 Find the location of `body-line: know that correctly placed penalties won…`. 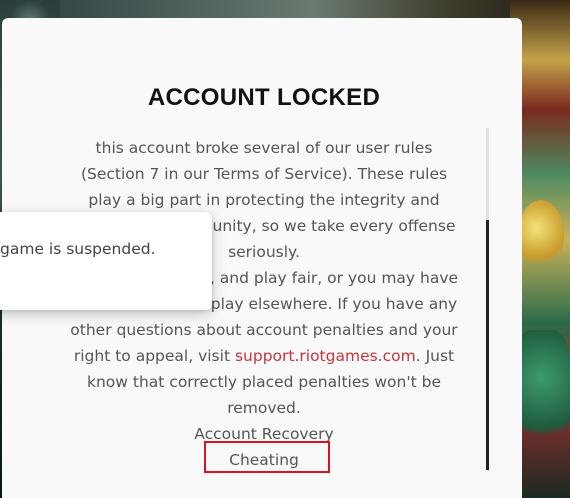

body-line: know that correctly placed penalties won… is located at coordinates (264, 382).